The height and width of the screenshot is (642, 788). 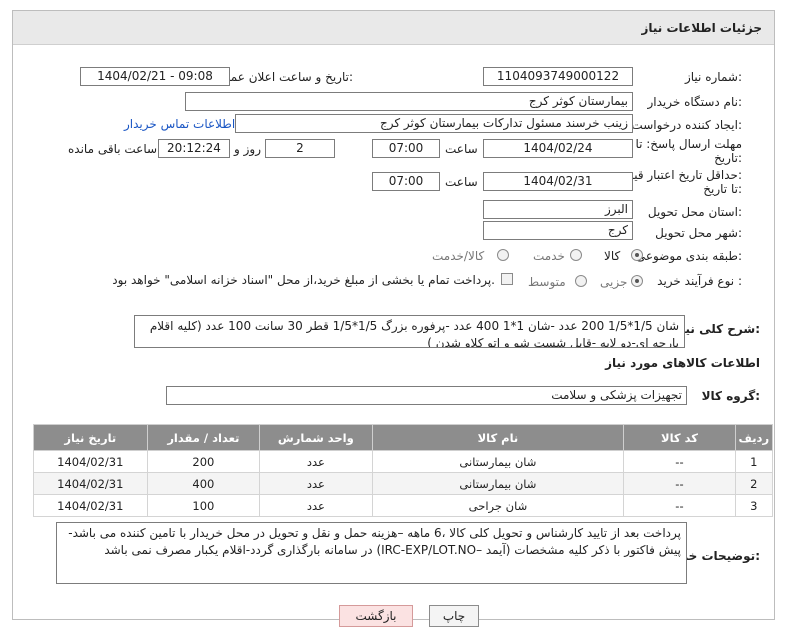 What do you see at coordinates (576, 255) in the screenshot?
I see `category-radio-service` at bounding box center [576, 255].